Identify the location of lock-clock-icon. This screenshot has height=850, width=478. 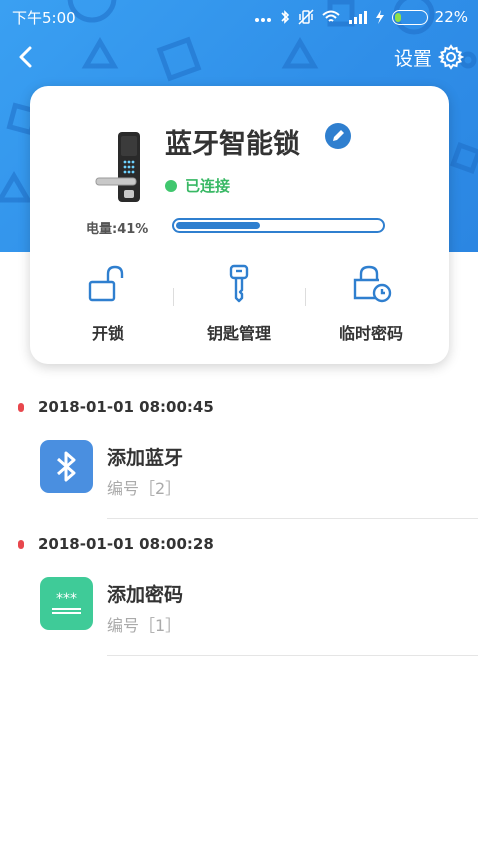
(372, 284).